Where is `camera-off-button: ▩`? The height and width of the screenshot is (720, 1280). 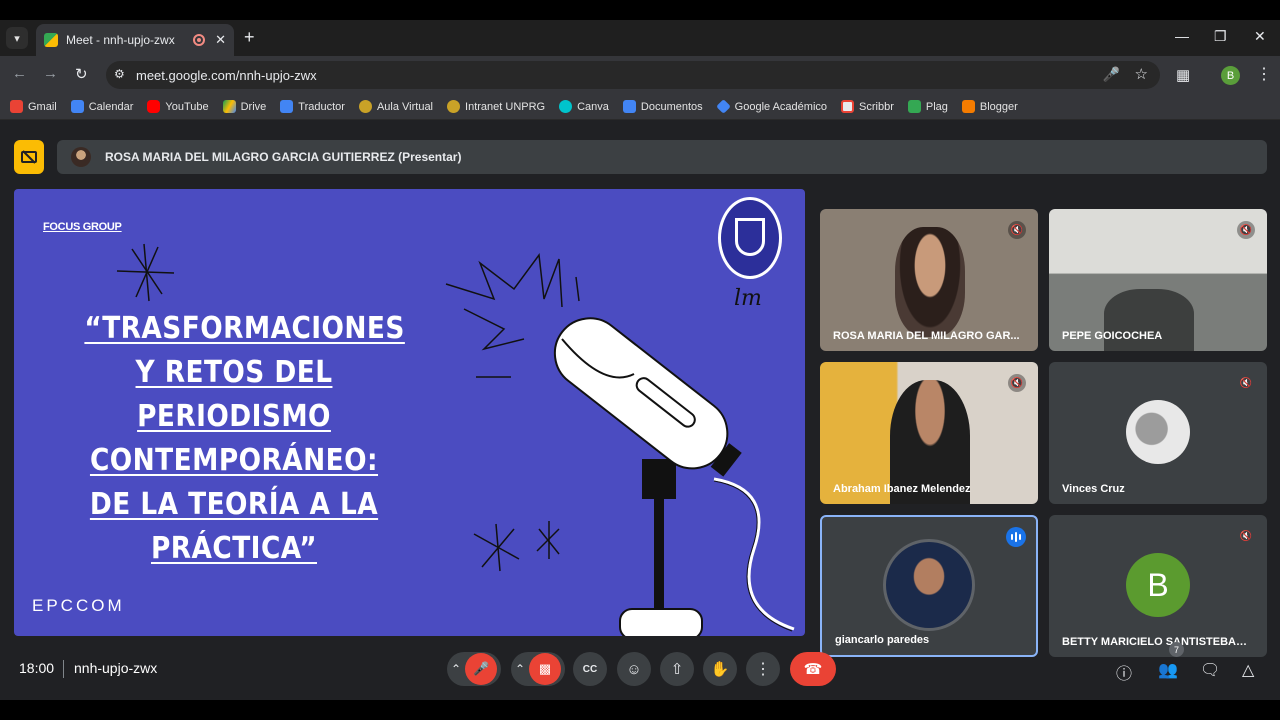 camera-off-button: ▩ is located at coordinates (545, 669).